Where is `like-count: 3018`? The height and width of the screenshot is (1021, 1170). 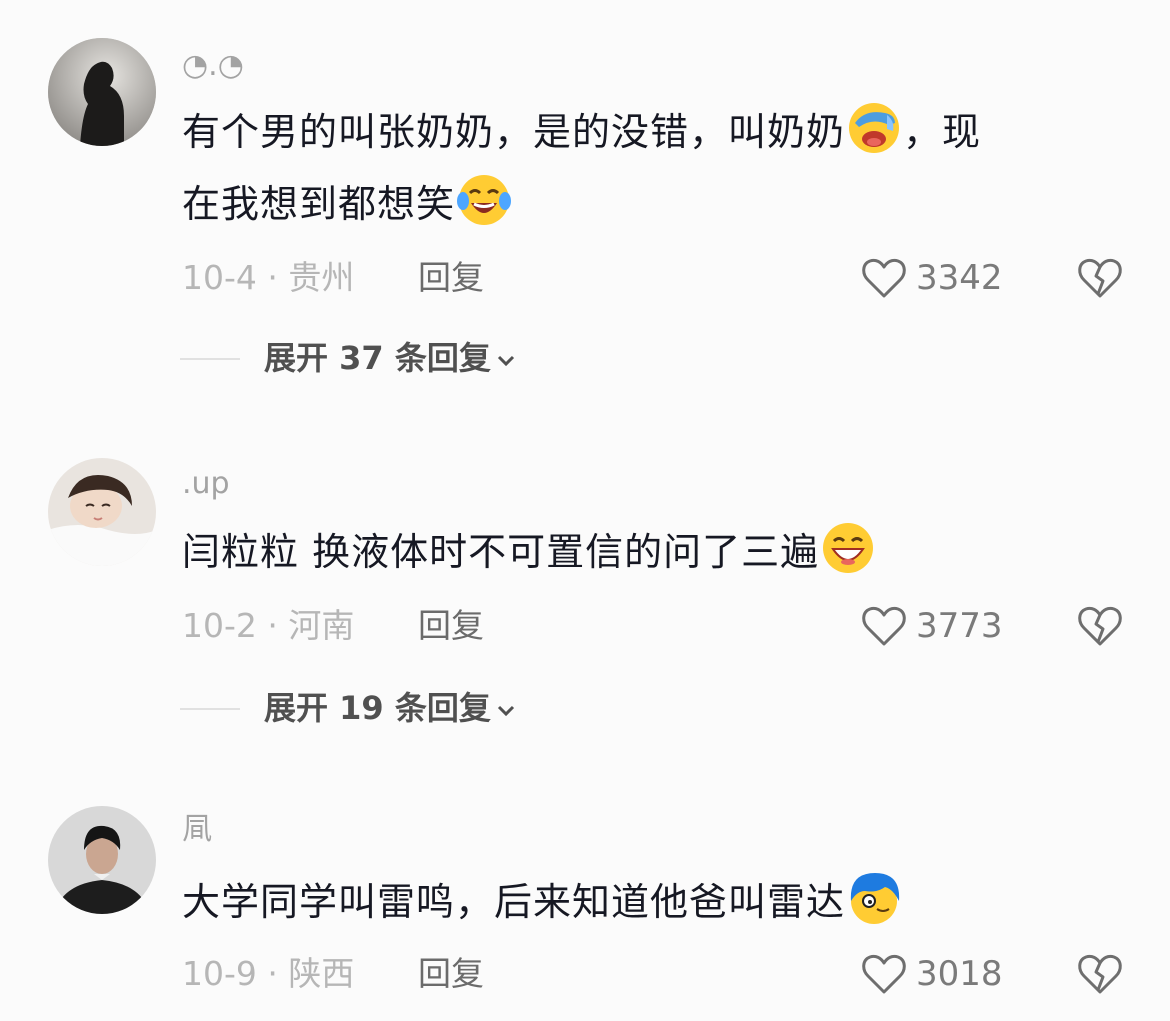
like-count: 3018 is located at coordinates (959, 974).